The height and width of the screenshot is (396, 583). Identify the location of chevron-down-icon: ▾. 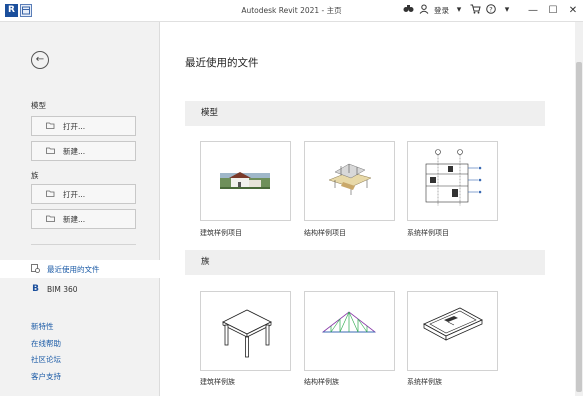
(459, 10).